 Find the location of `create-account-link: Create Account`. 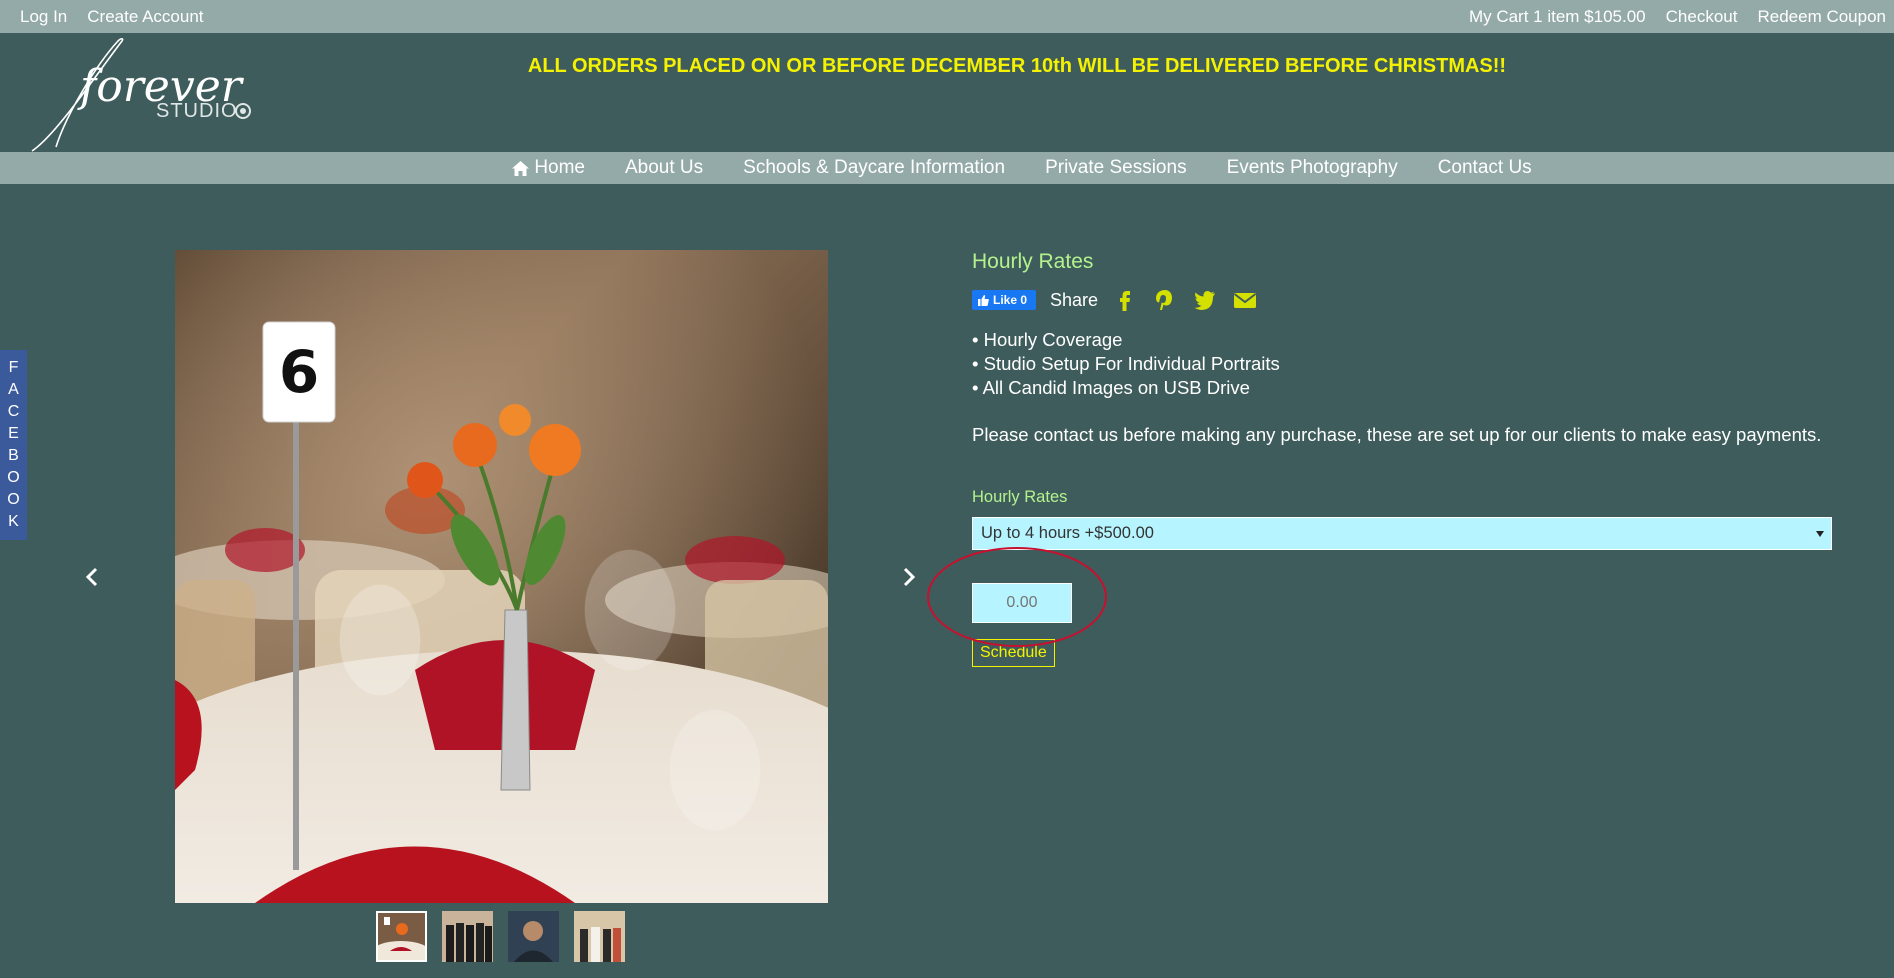

create-account-link: Create Account is located at coordinates (145, 17).